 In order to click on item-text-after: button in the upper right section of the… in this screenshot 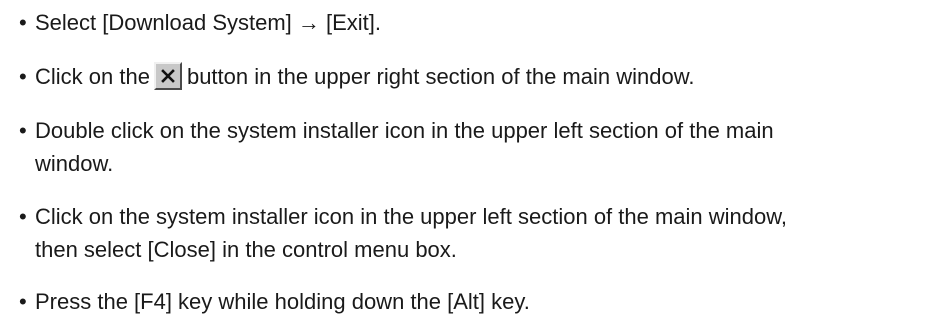, I will do `click(440, 76)`.